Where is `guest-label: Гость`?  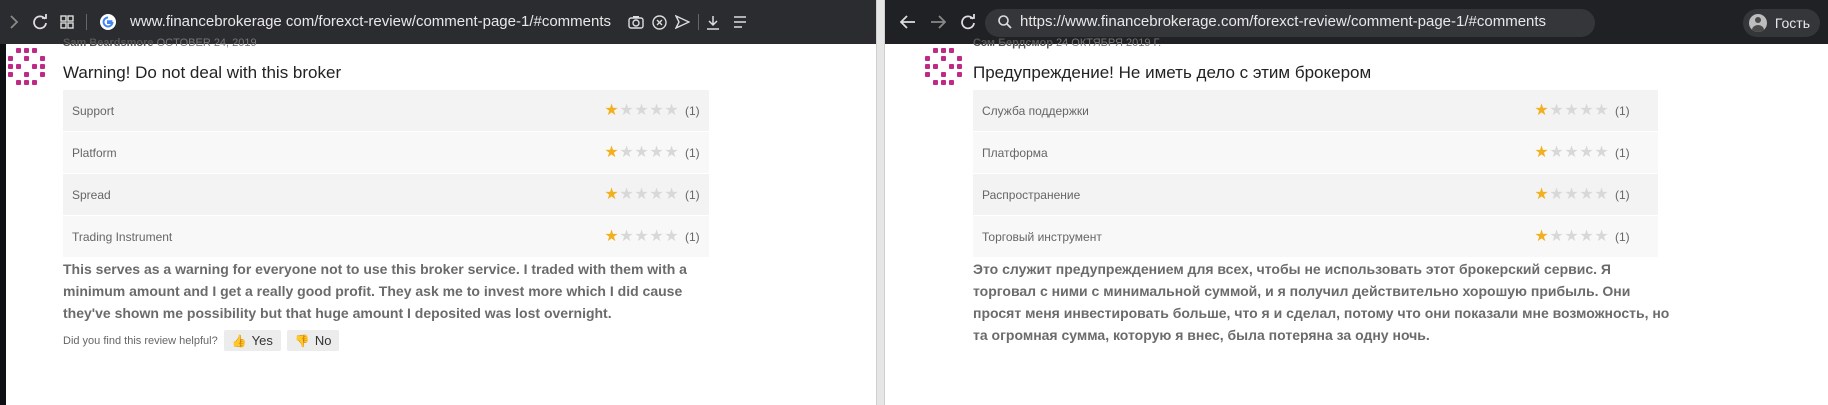 guest-label: Гость is located at coordinates (1792, 23).